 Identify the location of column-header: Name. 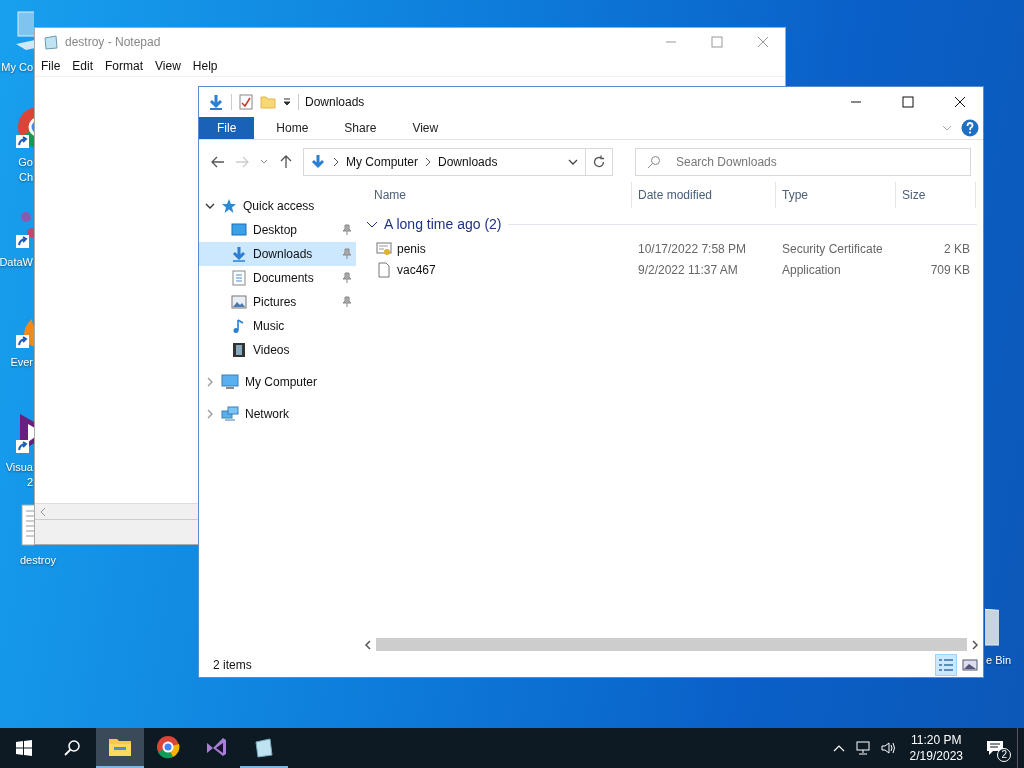
(496, 195).